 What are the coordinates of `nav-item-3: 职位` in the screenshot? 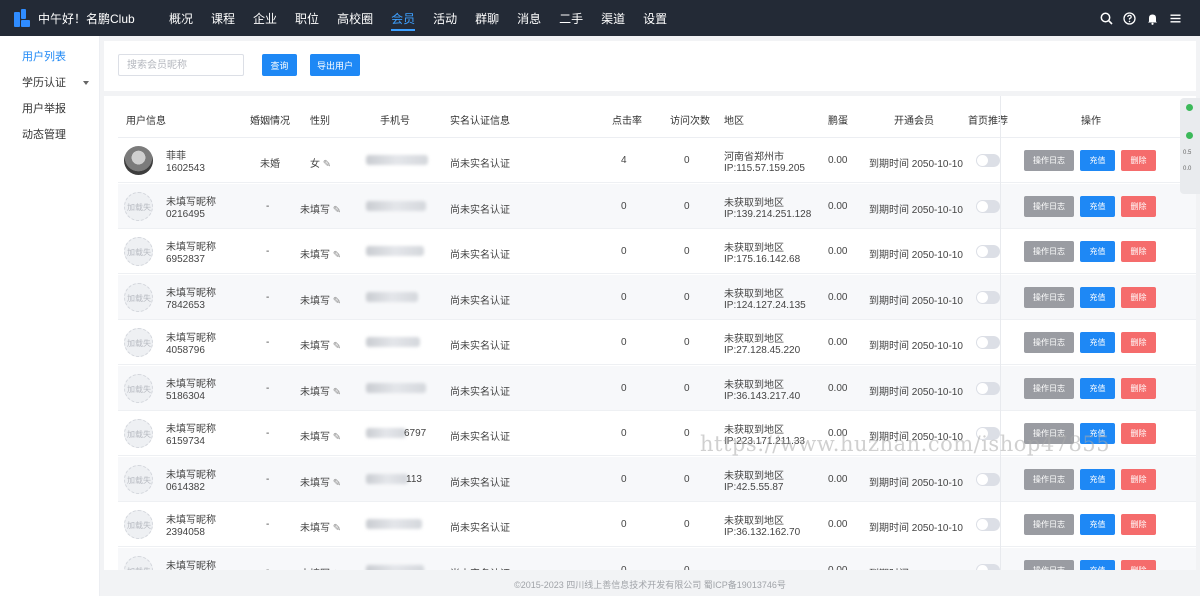 It's located at (307, 18).